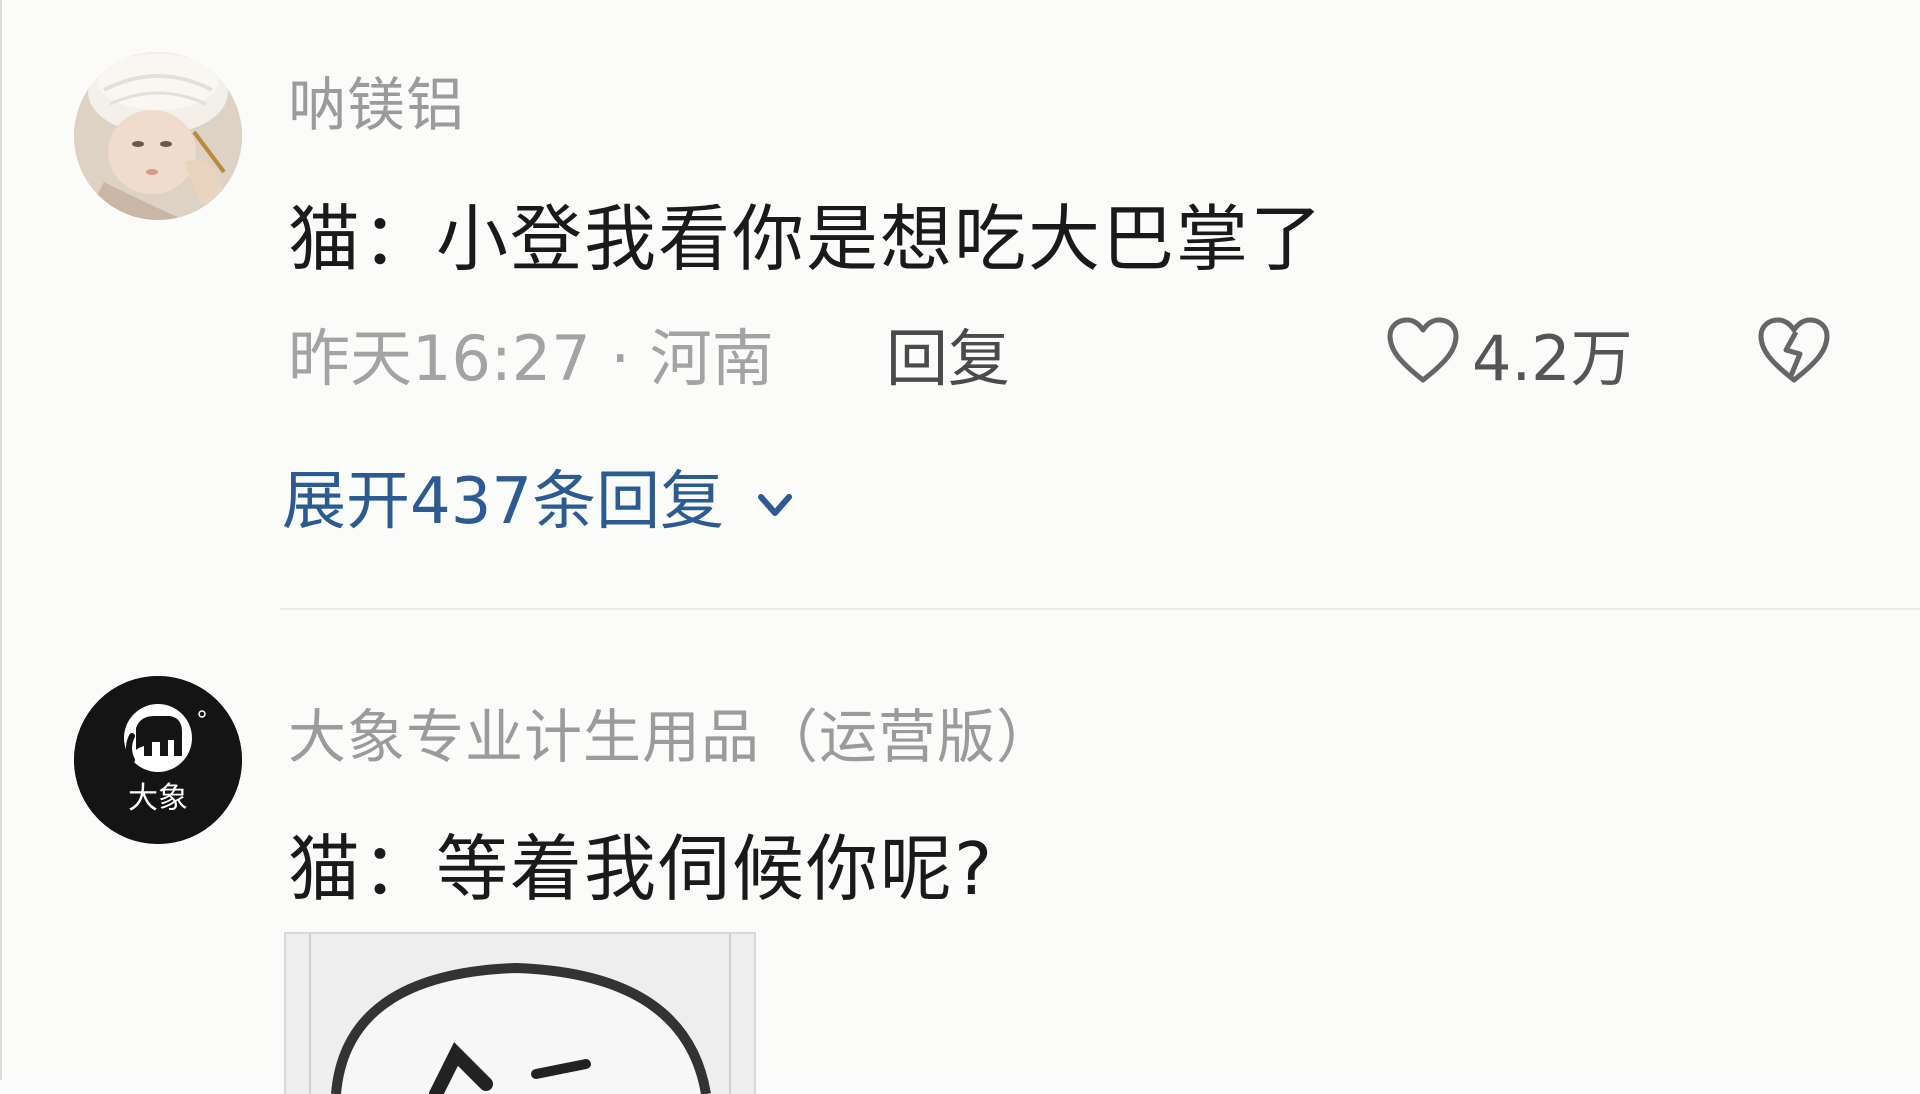 This screenshot has width=1920, height=1094. Describe the element at coordinates (531, 358) in the screenshot. I see `timestamp-location: 昨天16:27 · 河南` at that location.